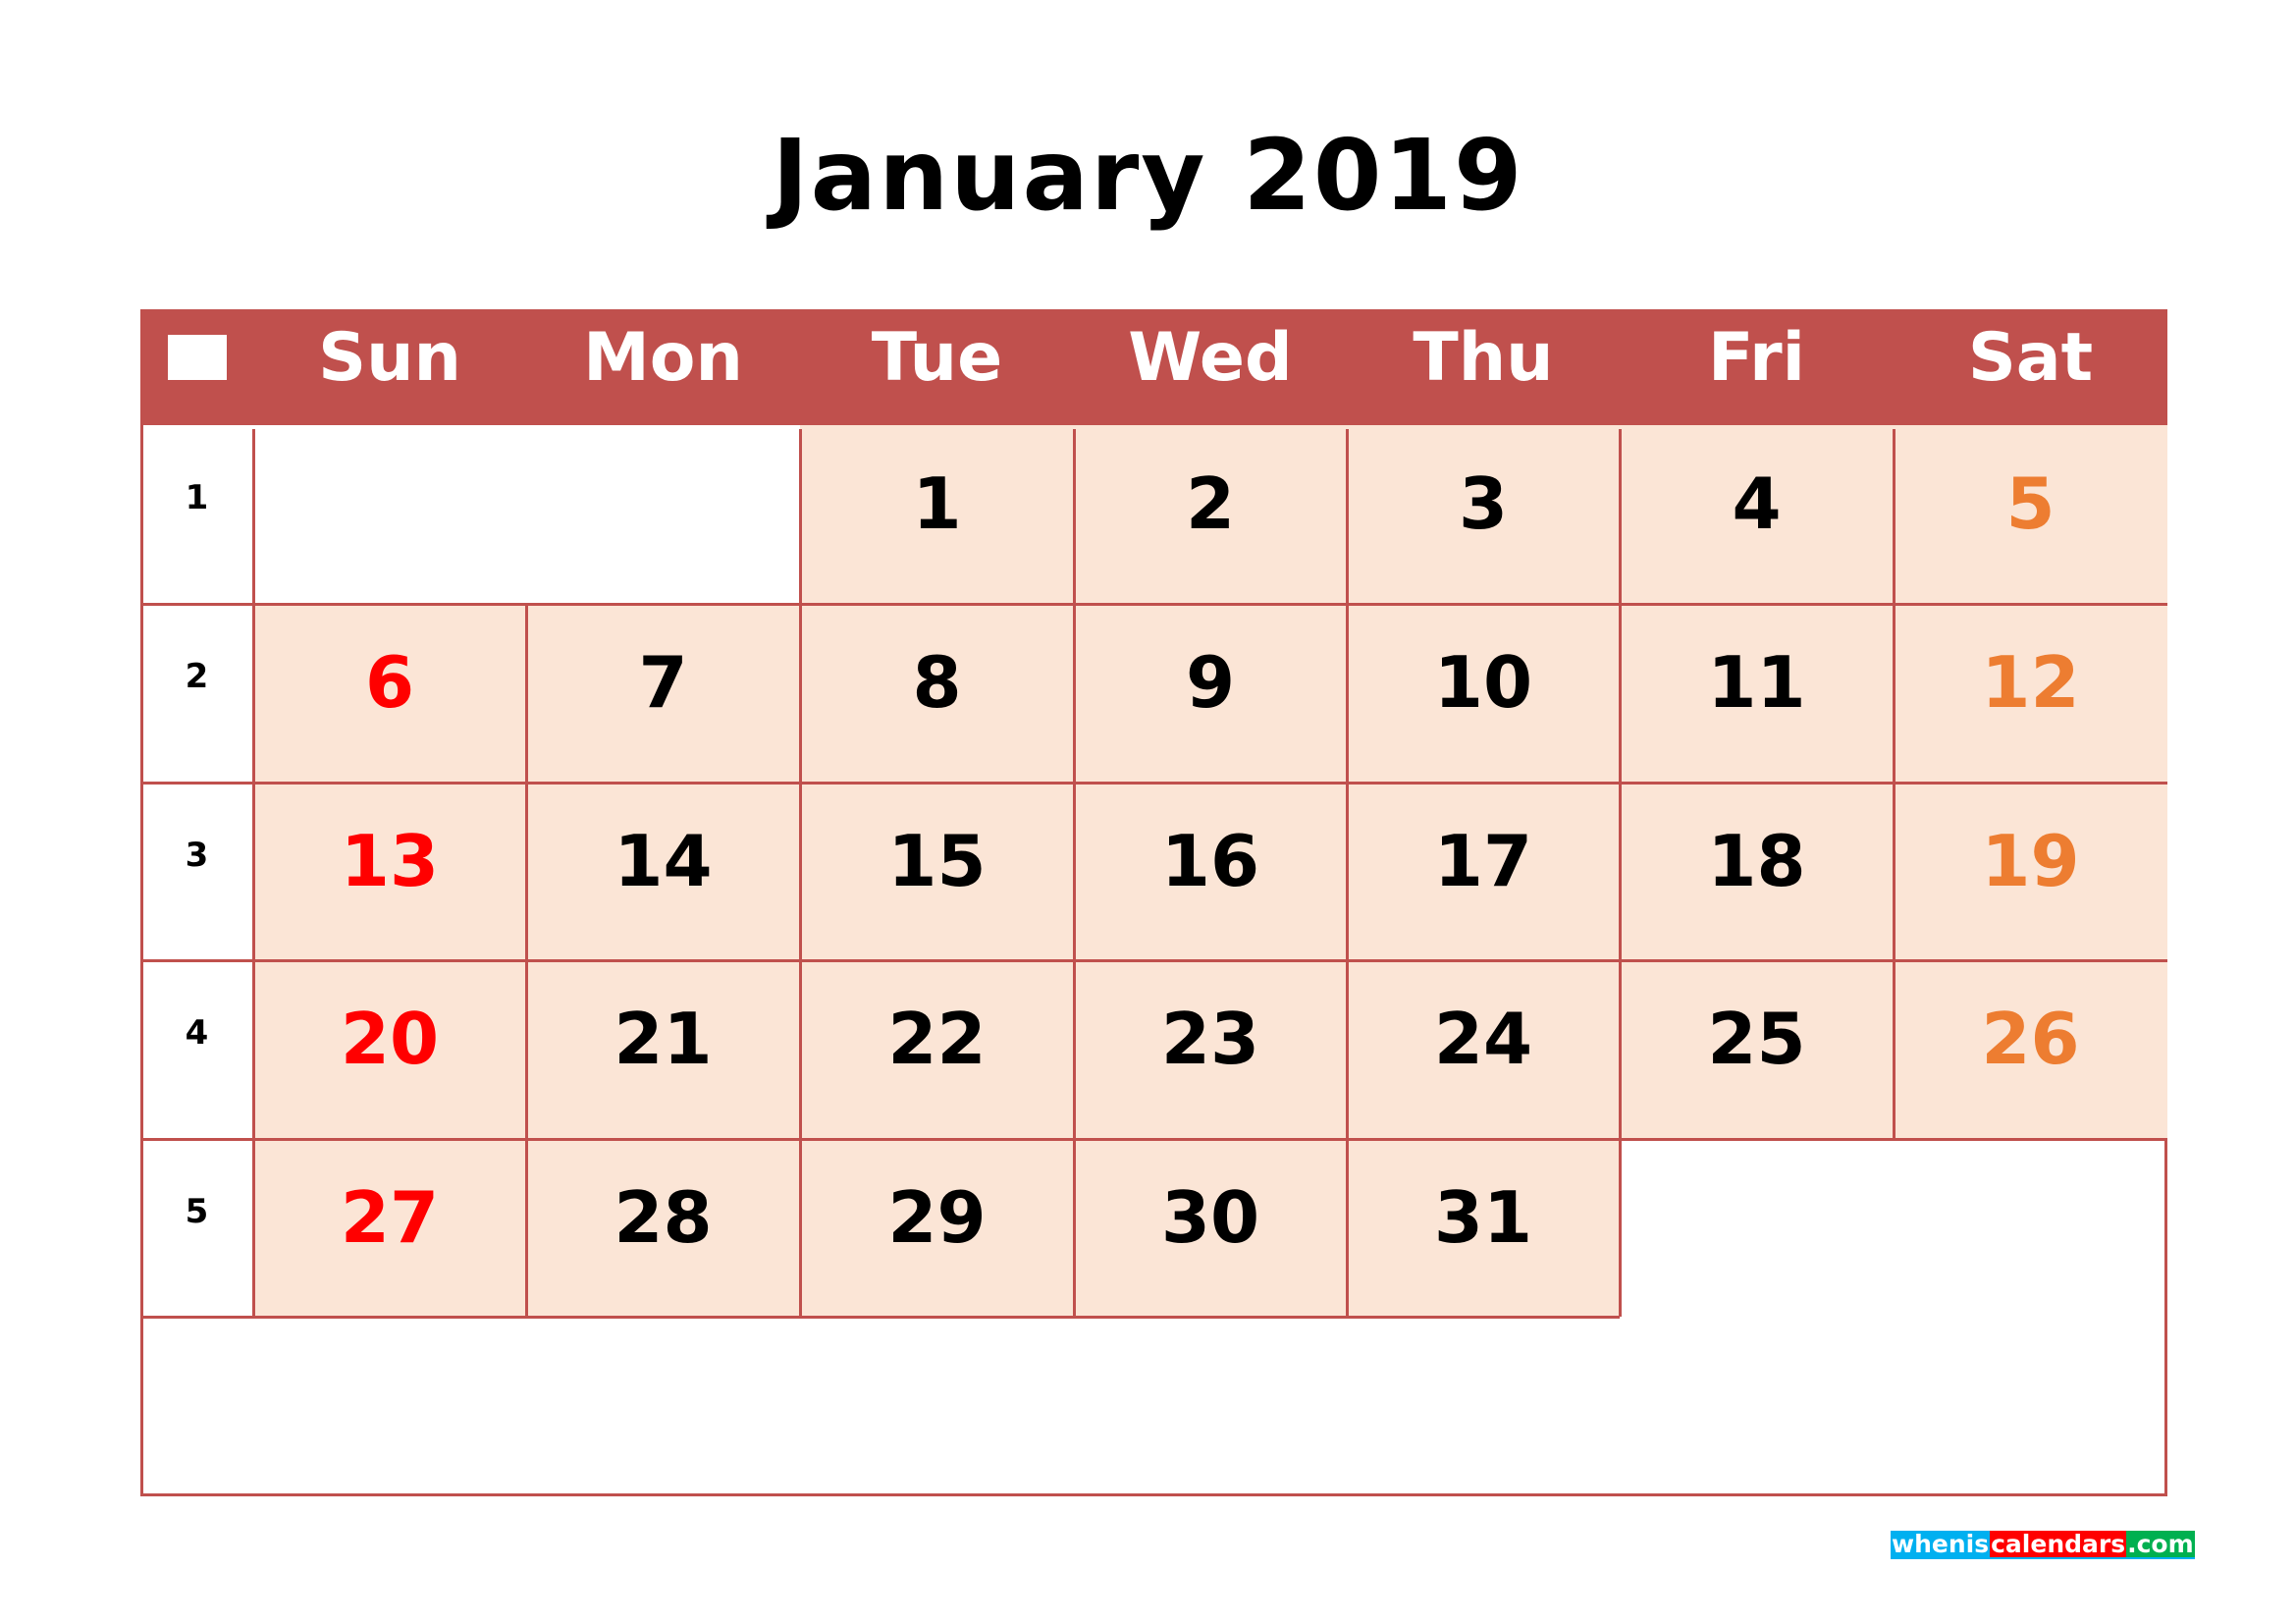 The height and width of the screenshot is (1624, 2296). I want to click on week-number: 4, so click(197, 1033).